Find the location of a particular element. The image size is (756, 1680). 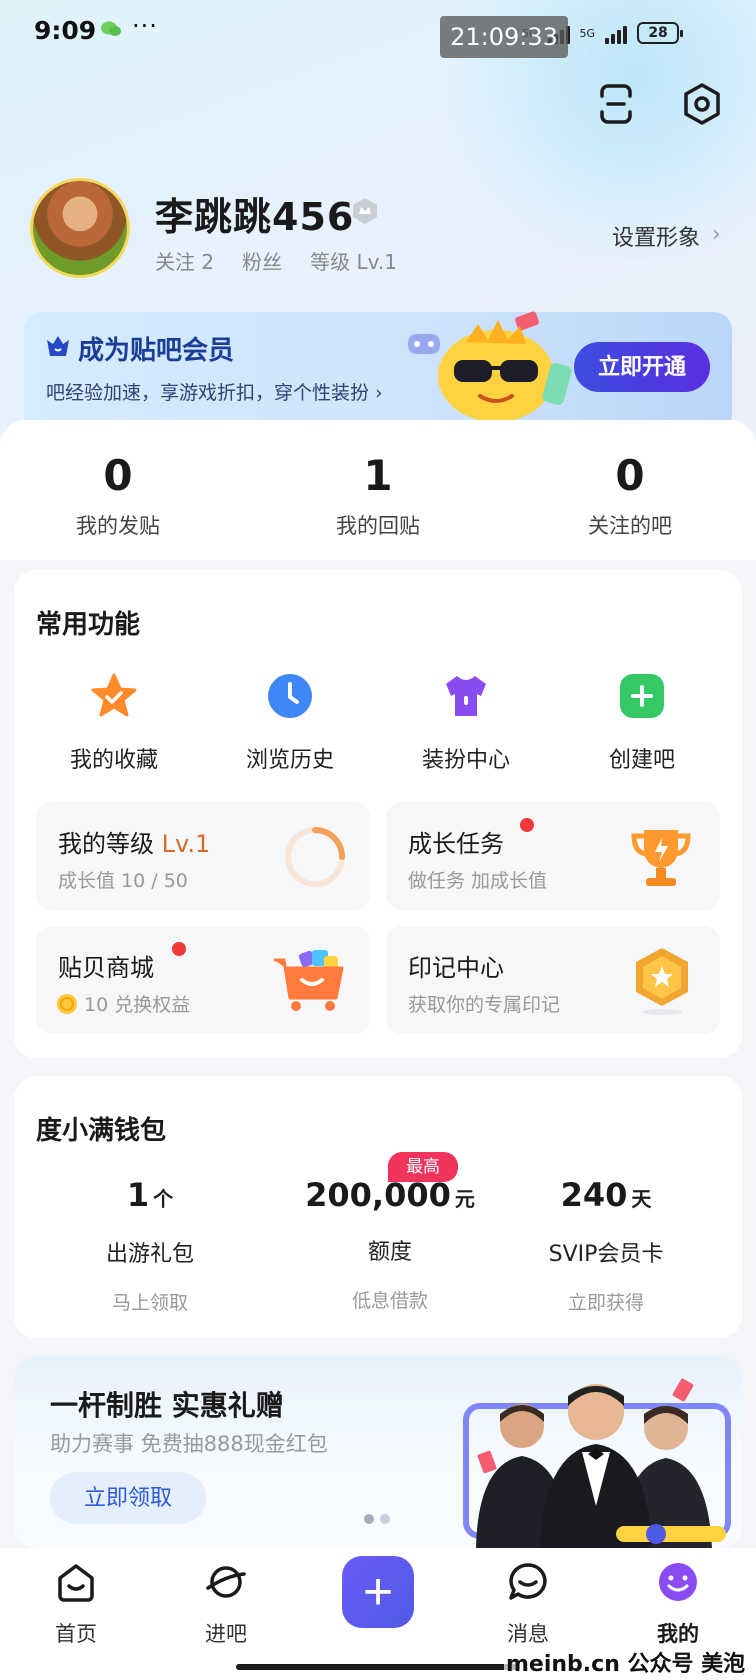

star-icon is located at coordinates (114, 695).